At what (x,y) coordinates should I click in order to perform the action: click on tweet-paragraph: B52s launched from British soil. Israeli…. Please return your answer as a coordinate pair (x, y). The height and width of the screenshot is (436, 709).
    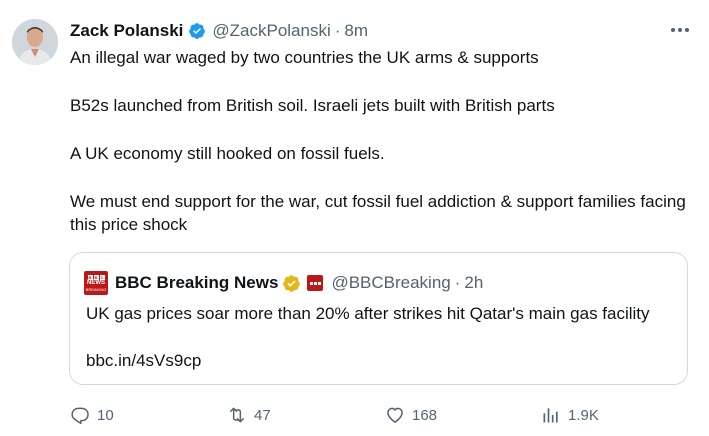
    Looking at the image, I should click on (312, 105).